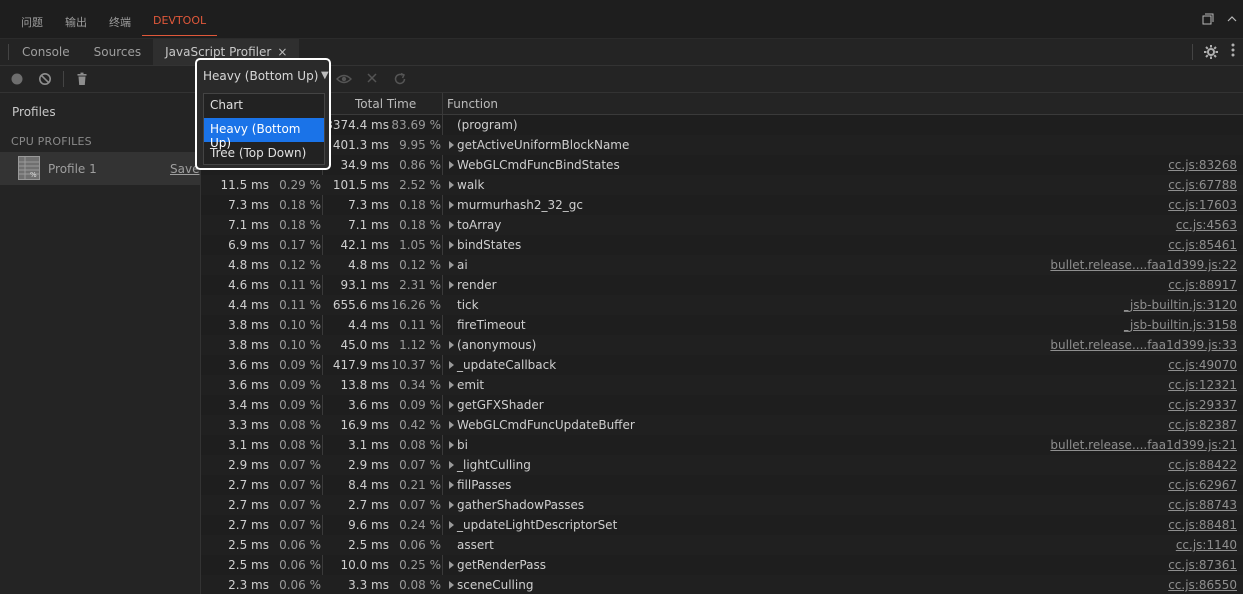 This screenshot has width=1243, height=594. I want to click on gear-icon, so click(1211, 52).